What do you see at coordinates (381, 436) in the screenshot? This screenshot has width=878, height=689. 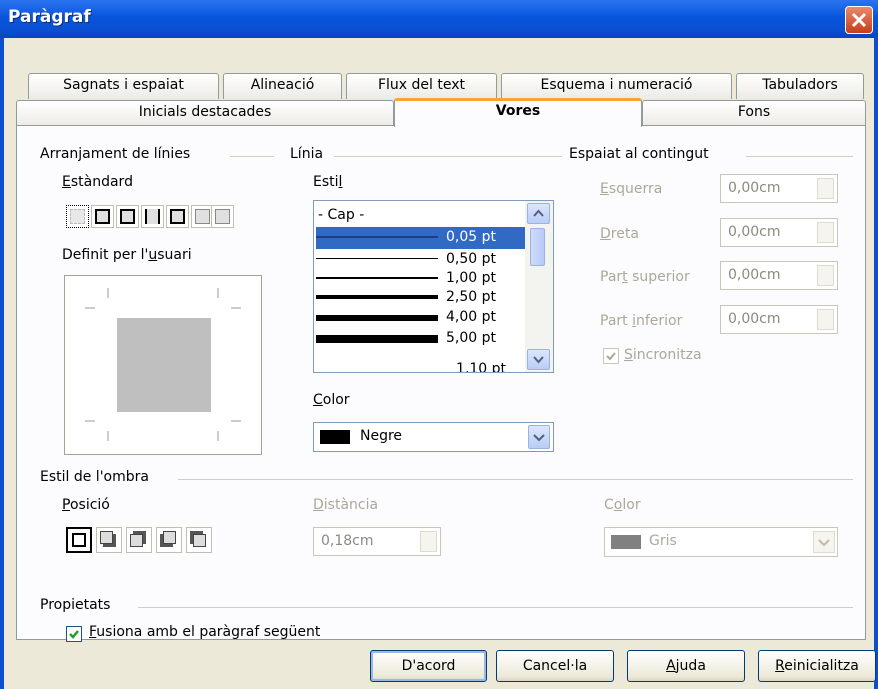 I see `line-color-value: Negre` at bounding box center [381, 436].